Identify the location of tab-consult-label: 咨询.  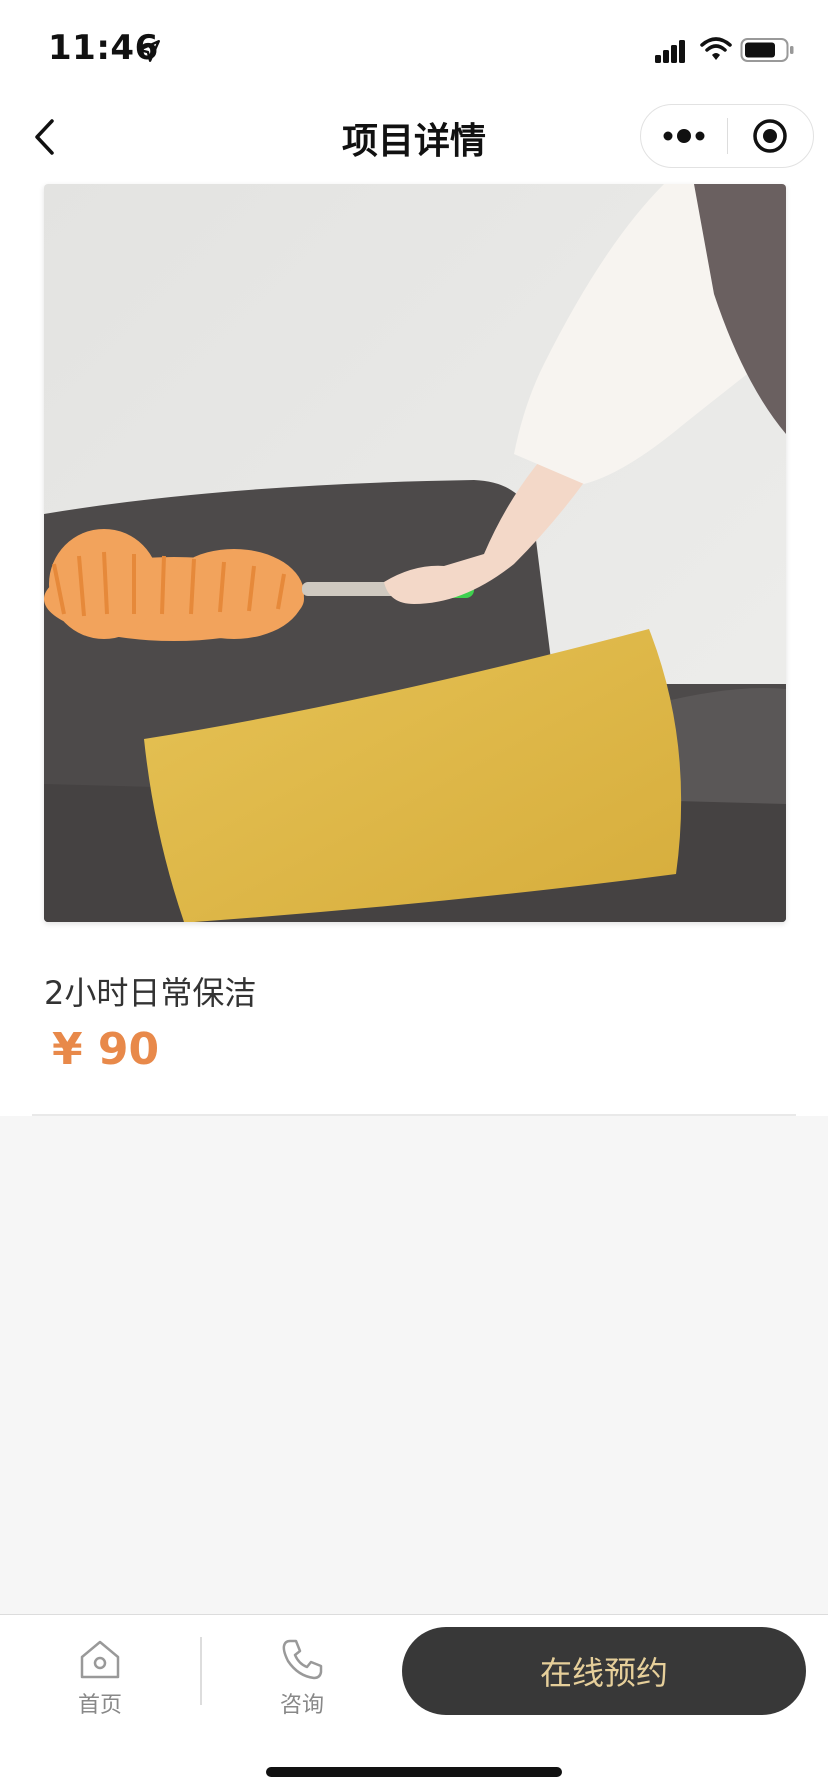
(301, 1705).